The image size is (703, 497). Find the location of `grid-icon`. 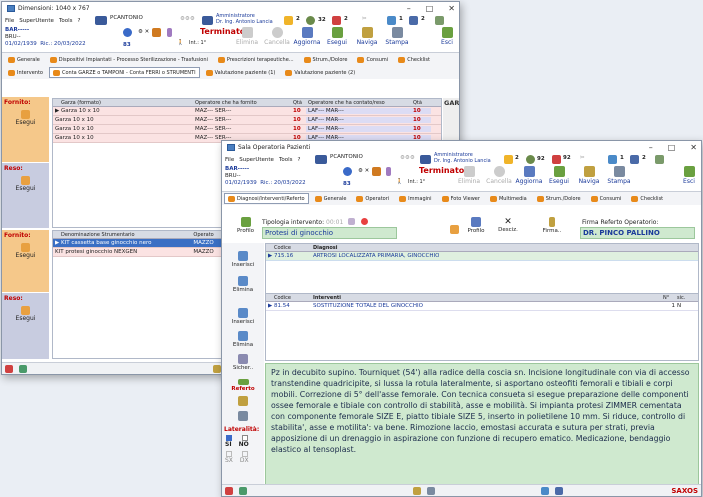

grid-icon is located at coordinates (559, 490).